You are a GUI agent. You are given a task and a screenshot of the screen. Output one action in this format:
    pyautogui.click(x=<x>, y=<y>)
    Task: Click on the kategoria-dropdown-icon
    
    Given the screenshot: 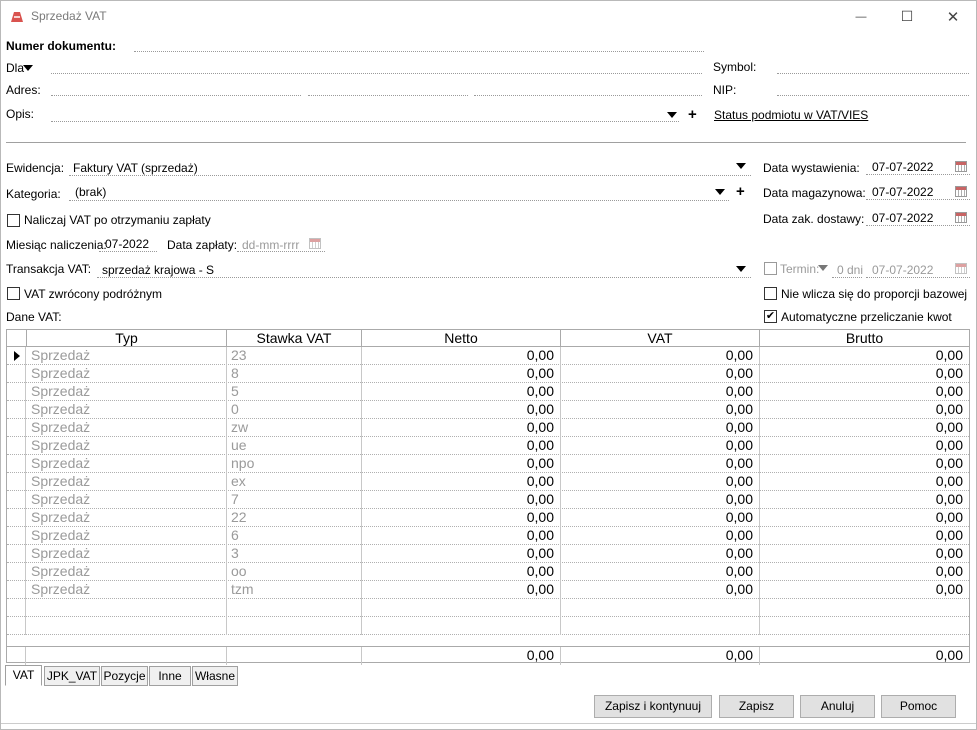 What is the action you would take?
    pyautogui.click(x=720, y=192)
    